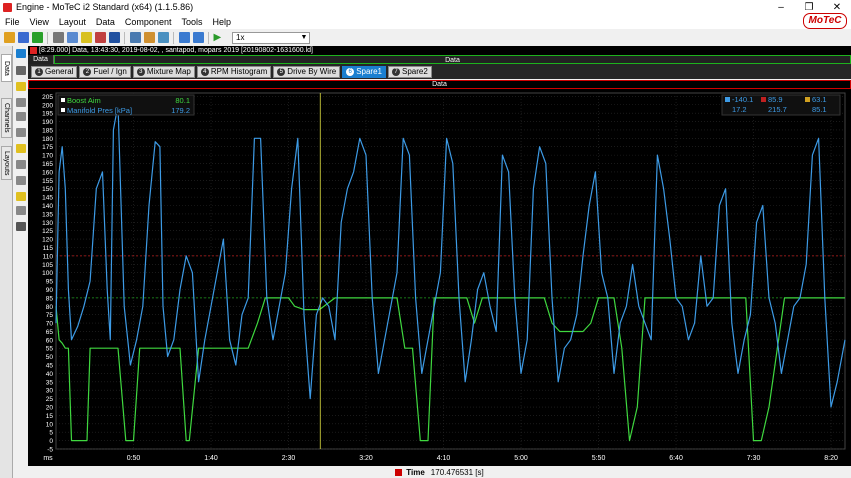  Describe the element at coordinates (221, 22) in the screenshot. I see `menu-help: Help` at that location.